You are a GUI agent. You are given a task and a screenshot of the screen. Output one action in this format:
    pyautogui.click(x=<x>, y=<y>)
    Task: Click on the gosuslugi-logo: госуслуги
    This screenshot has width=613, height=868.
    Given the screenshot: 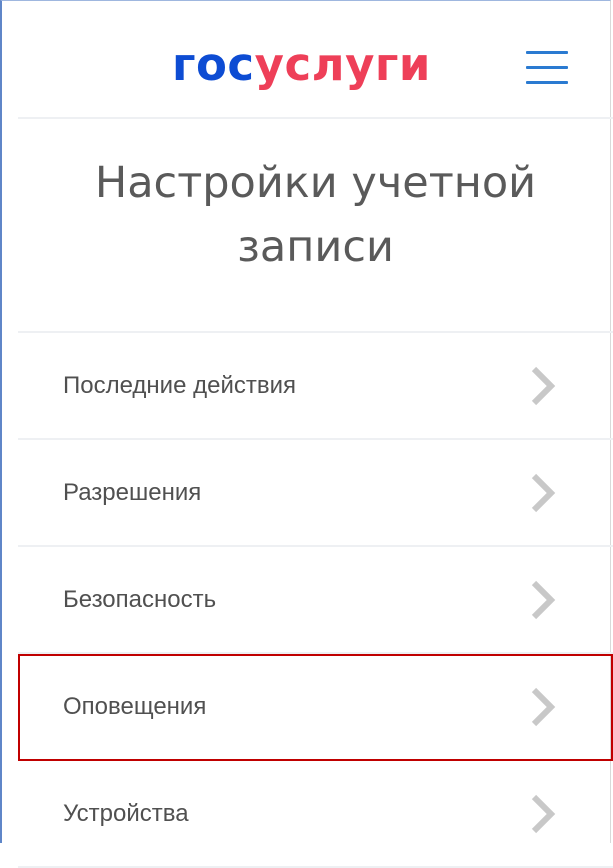 What is the action you would take?
    pyautogui.click(x=301, y=65)
    